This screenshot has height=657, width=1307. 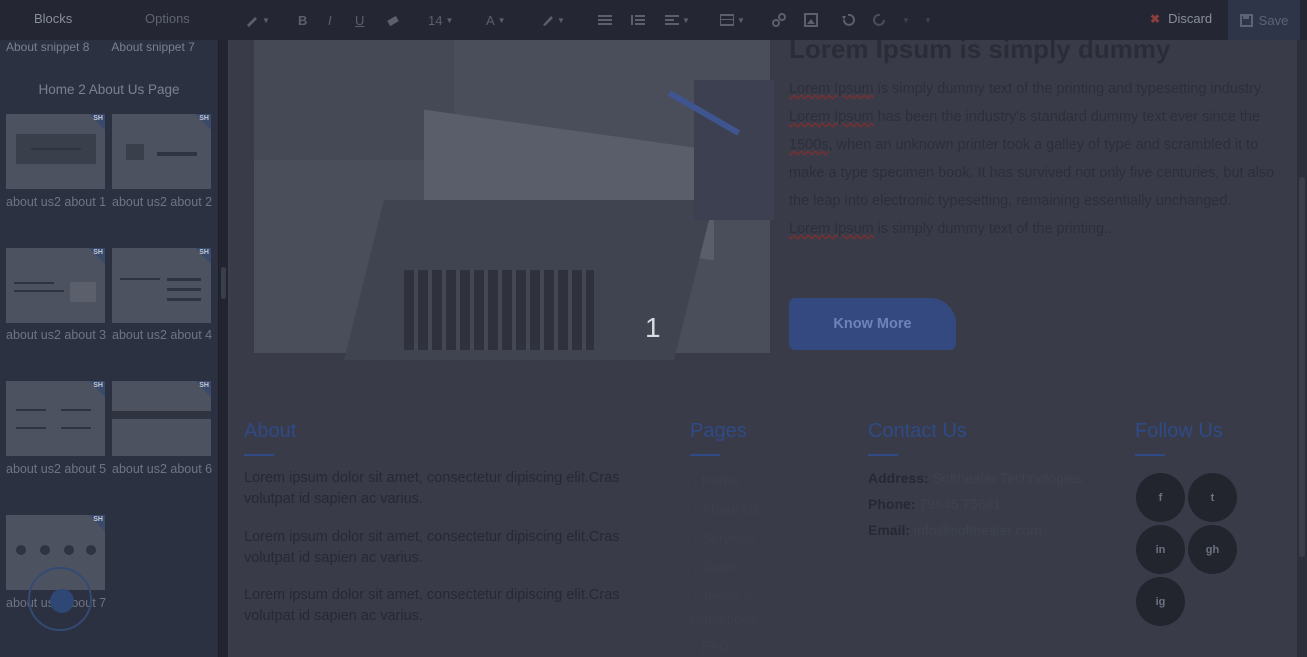 I want to click on snippet-label: about us2 about 4, so click(x=162, y=335).